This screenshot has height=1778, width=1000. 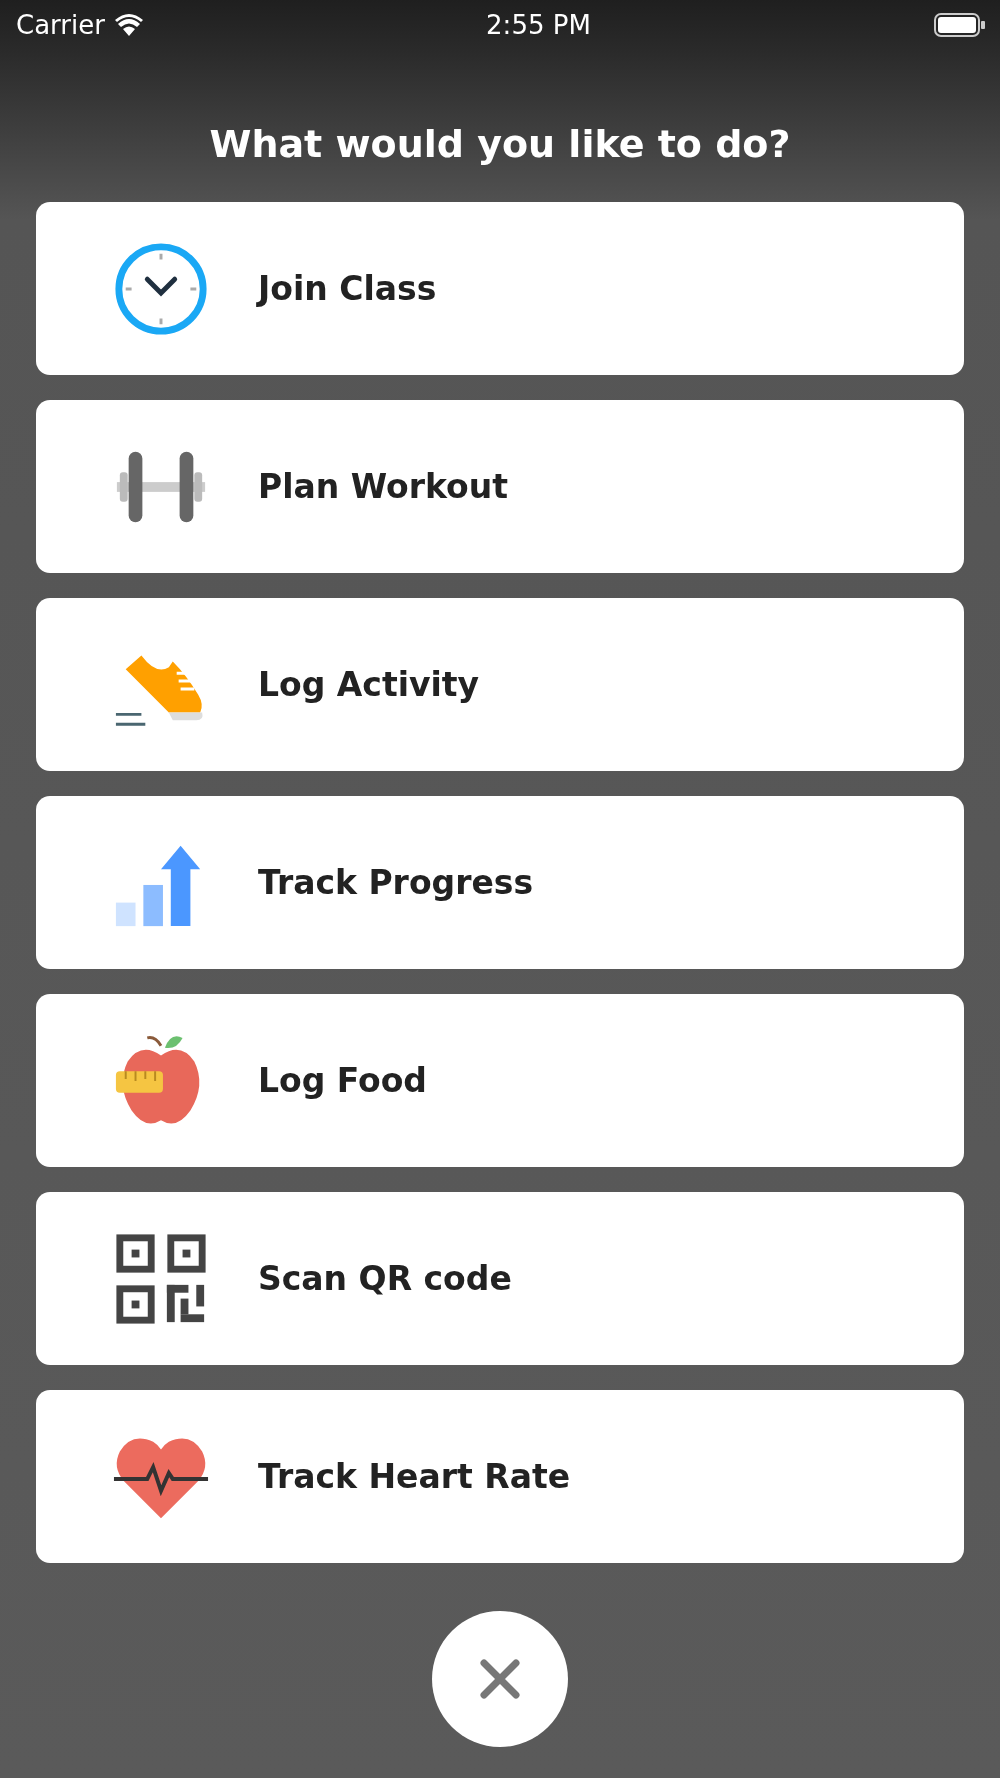 I want to click on battery-icon, so click(x=960, y=25).